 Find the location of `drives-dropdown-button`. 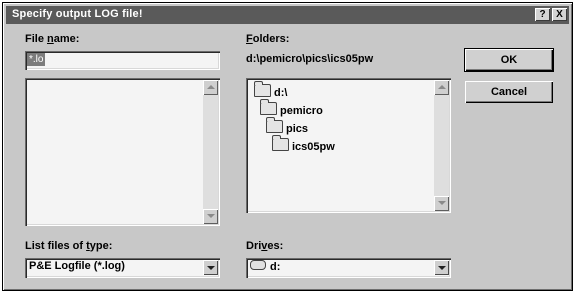

drives-dropdown-button is located at coordinates (441, 267).